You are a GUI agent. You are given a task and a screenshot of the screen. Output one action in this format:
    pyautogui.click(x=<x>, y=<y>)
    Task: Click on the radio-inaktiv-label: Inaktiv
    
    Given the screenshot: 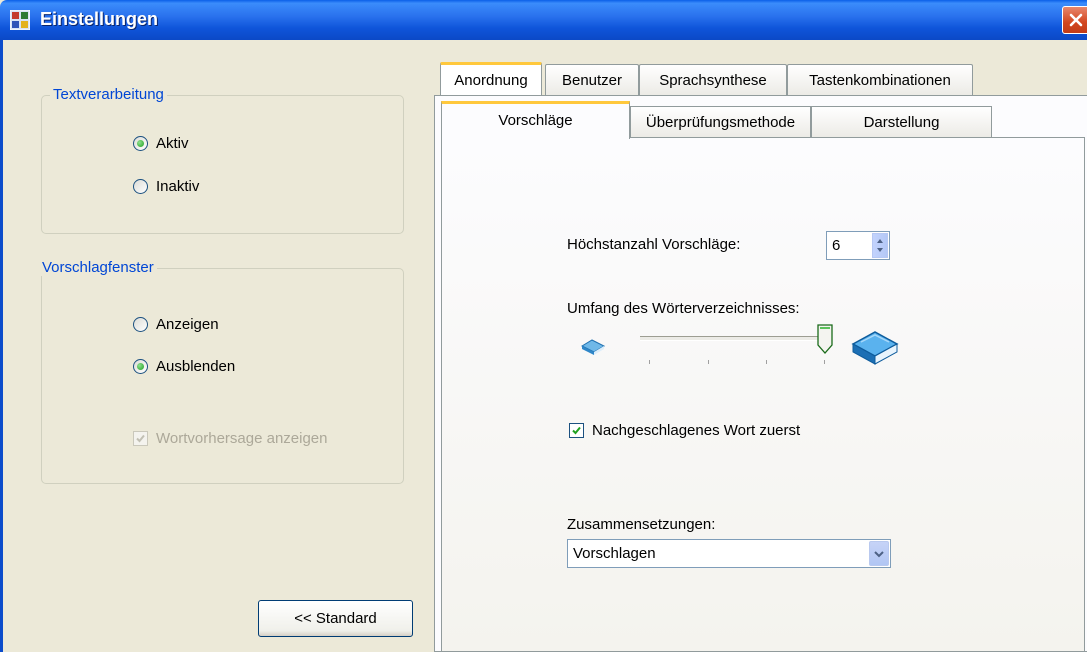 What is the action you would take?
    pyautogui.click(x=178, y=186)
    